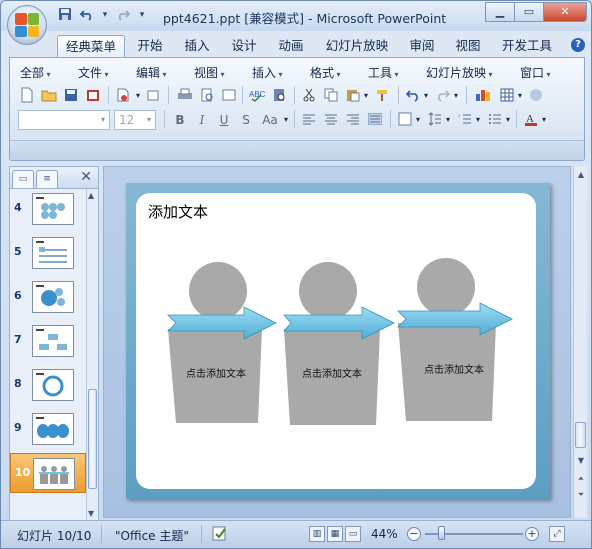  Describe the element at coordinates (565, 12) in the screenshot. I see `close-button: ✕` at that location.